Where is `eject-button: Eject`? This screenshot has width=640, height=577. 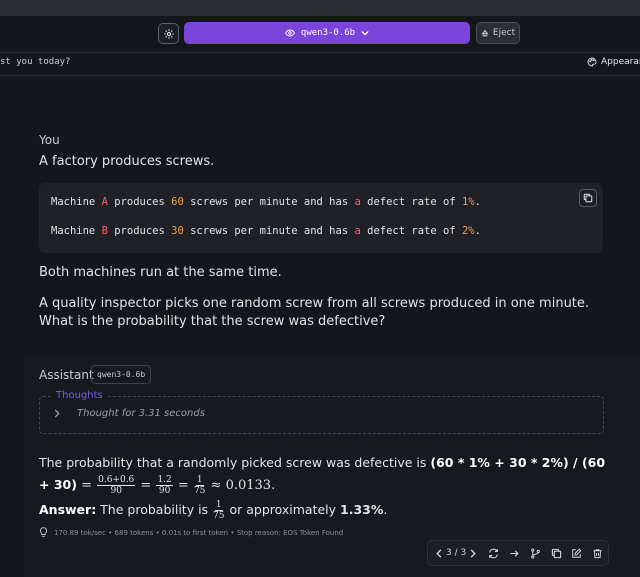
eject-button: Eject is located at coordinates (498, 33).